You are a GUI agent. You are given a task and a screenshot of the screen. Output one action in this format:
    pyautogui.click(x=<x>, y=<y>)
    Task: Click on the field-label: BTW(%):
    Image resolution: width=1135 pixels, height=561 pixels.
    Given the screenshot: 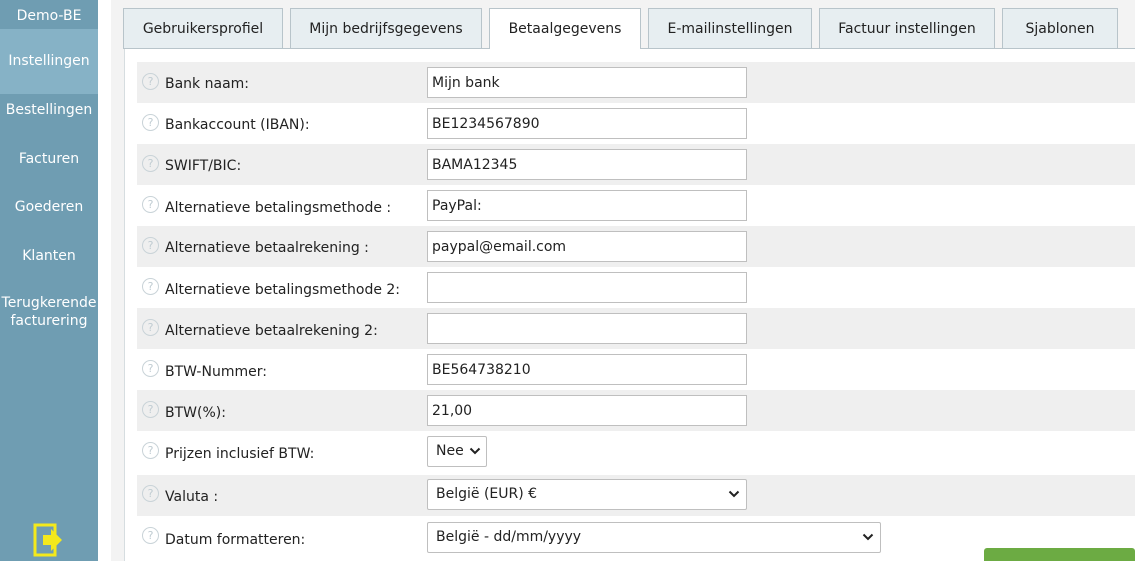 What is the action you would take?
    pyautogui.click(x=195, y=413)
    